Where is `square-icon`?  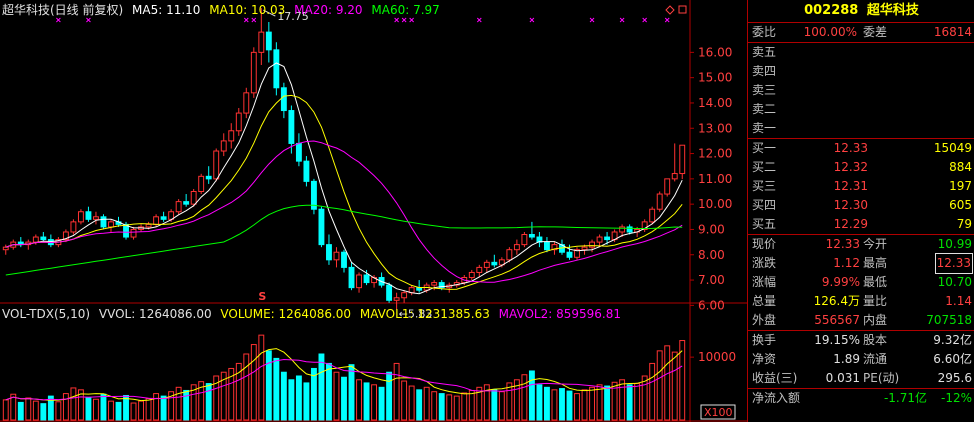
square-icon is located at coordinates (682, 9).